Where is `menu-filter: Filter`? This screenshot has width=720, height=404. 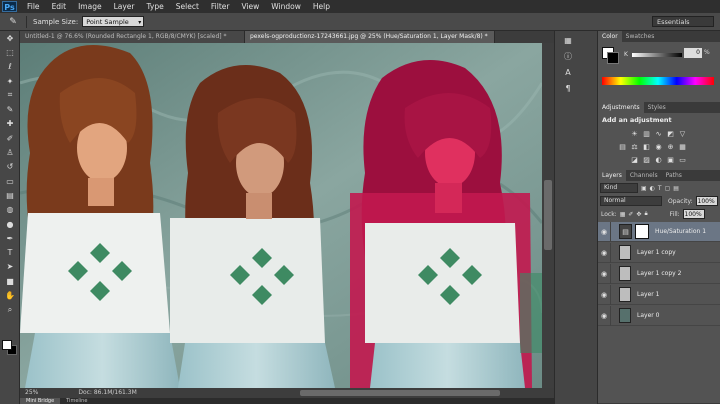
menu-filter: Filter is located at coordinates (220, 6).